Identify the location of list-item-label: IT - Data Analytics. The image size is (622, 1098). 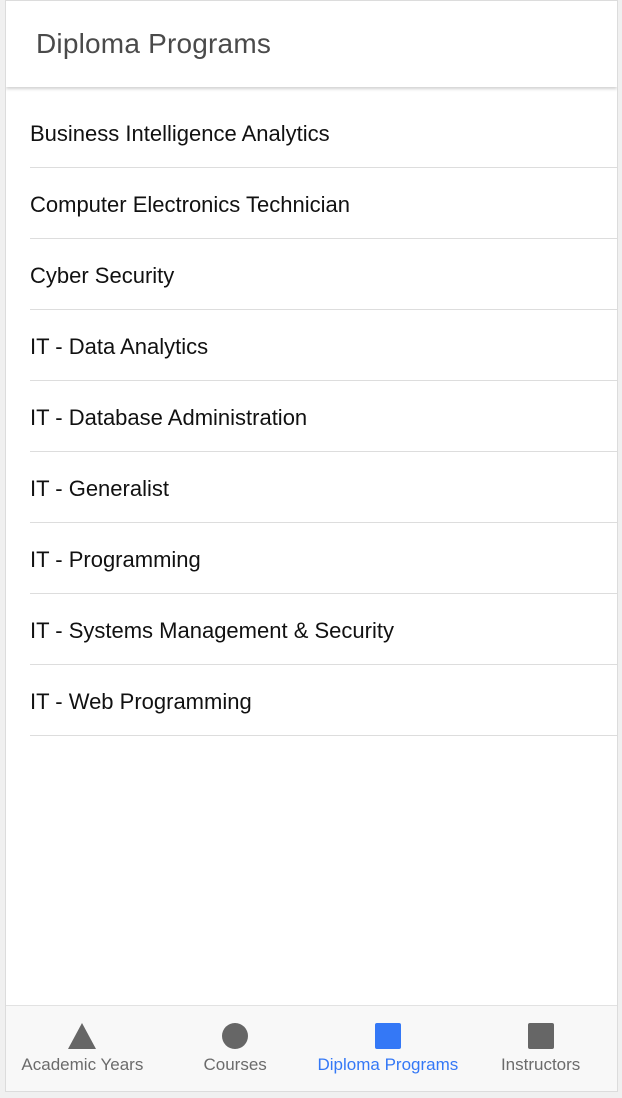
(119, 346).